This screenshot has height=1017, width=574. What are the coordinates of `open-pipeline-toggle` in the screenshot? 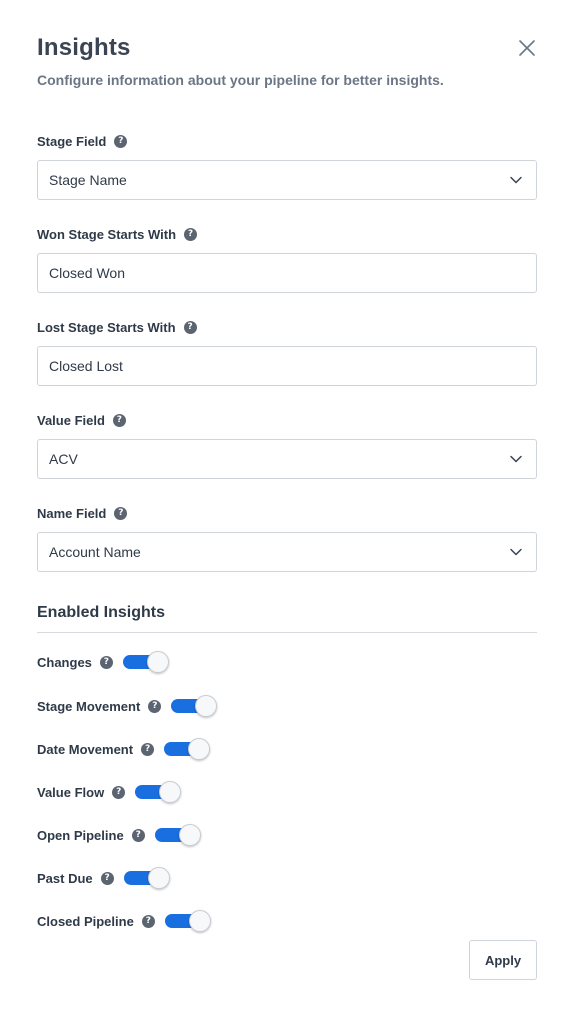 It's located at (177, 835).